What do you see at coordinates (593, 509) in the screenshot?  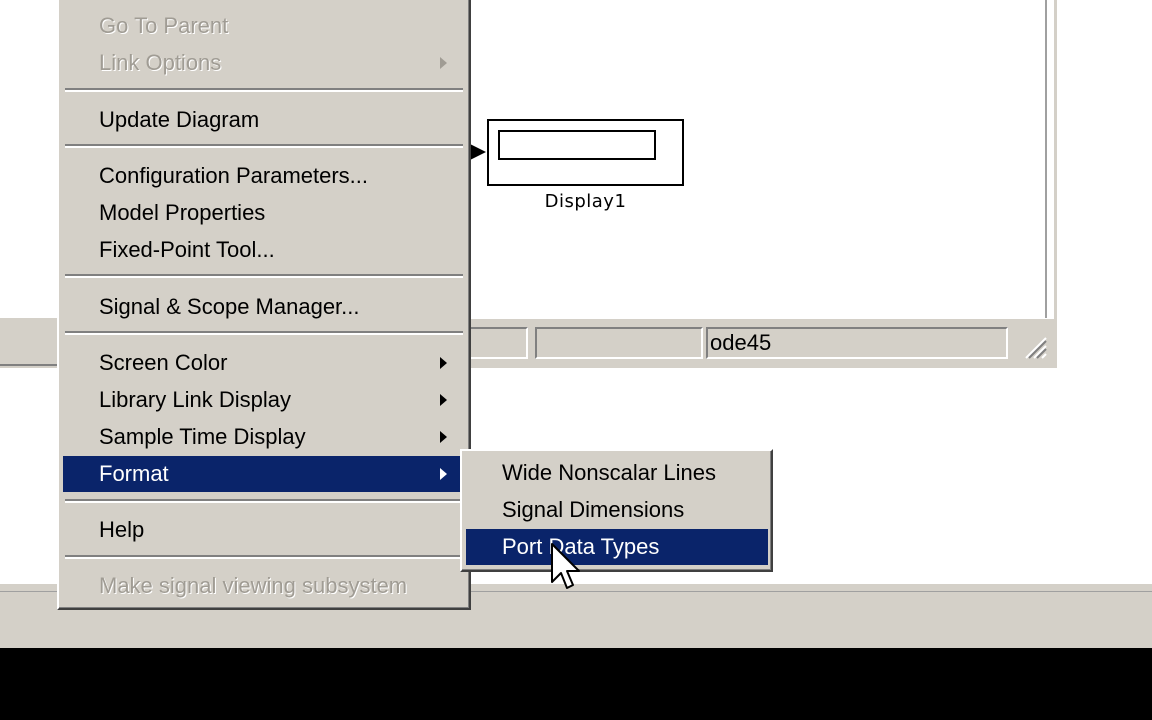 I see `submenu-item-label: Signal Dimensions` at bounding box center [593, 509].